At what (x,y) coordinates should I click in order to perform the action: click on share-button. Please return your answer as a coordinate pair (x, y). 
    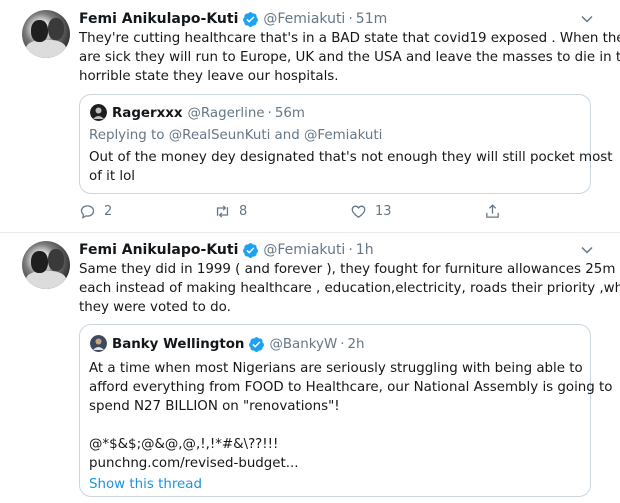
    Looking at the image, I should click on (496, 211).